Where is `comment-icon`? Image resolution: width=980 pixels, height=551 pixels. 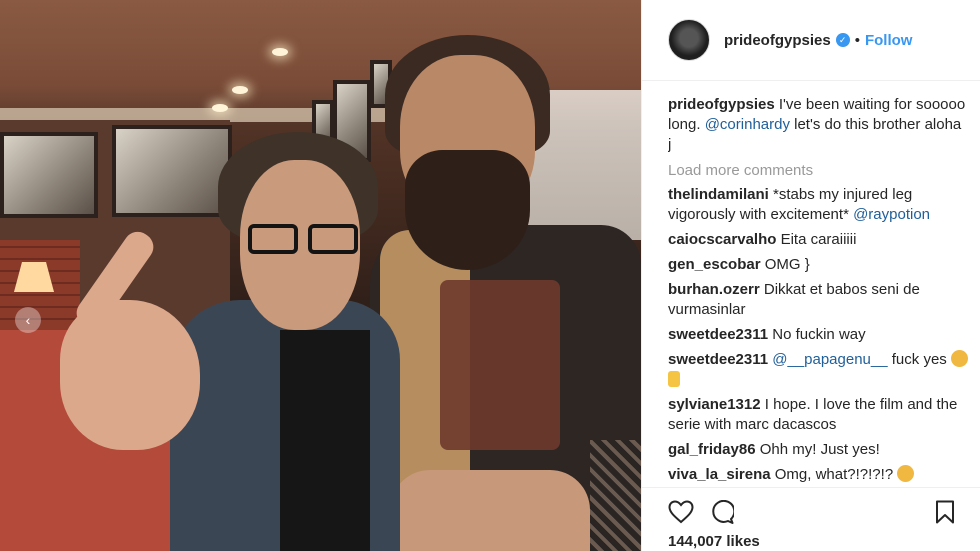
comment-icon is located at coordinates (722, 512).